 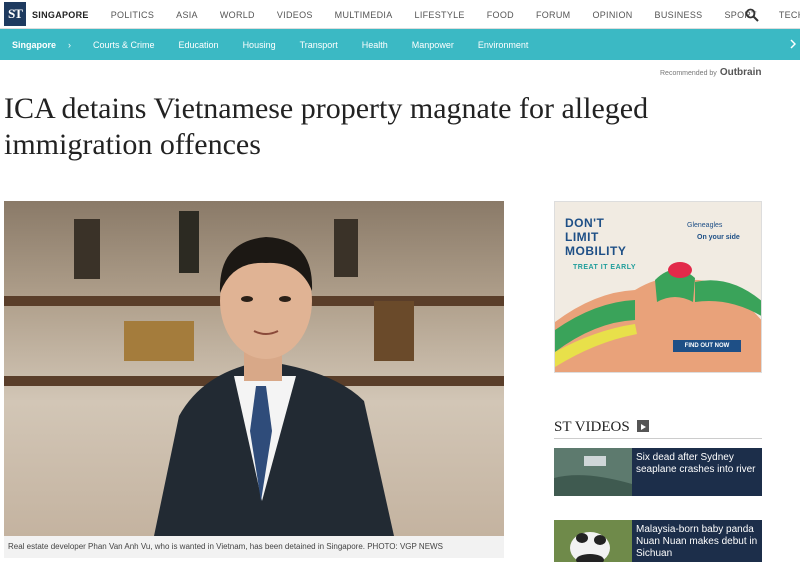 I want to click on recommended-by: Recommended by Outbrain, so click(x=710, y=72).